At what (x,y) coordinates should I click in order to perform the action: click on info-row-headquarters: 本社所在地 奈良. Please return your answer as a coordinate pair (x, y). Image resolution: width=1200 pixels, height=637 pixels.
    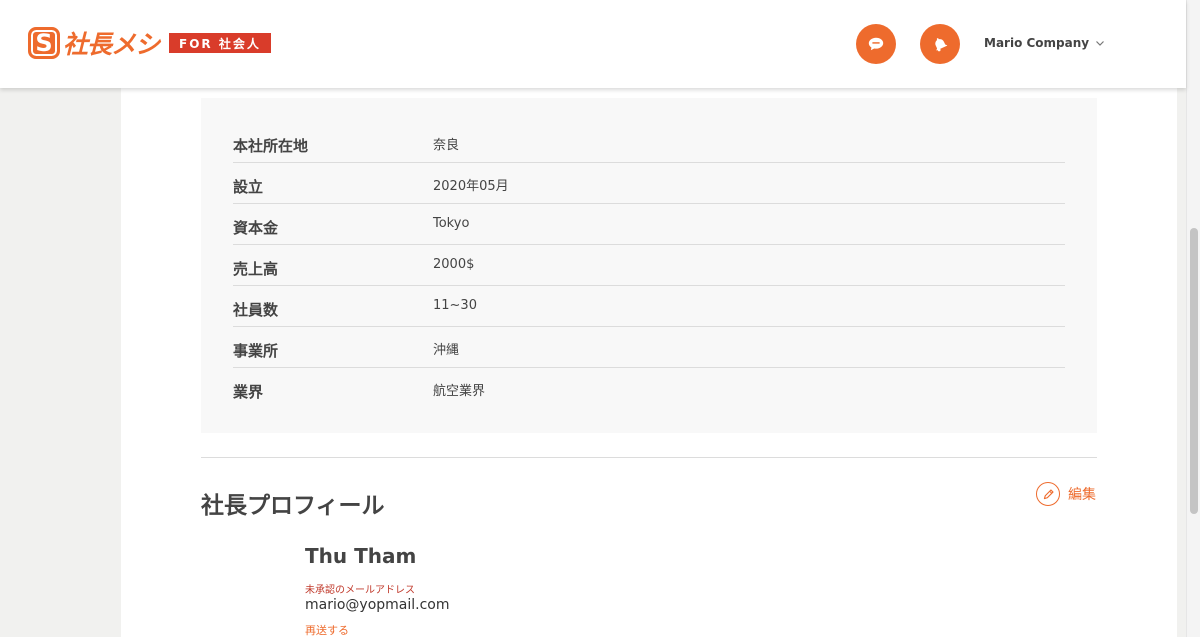
    Looking at the image, I should click on (649, 142).